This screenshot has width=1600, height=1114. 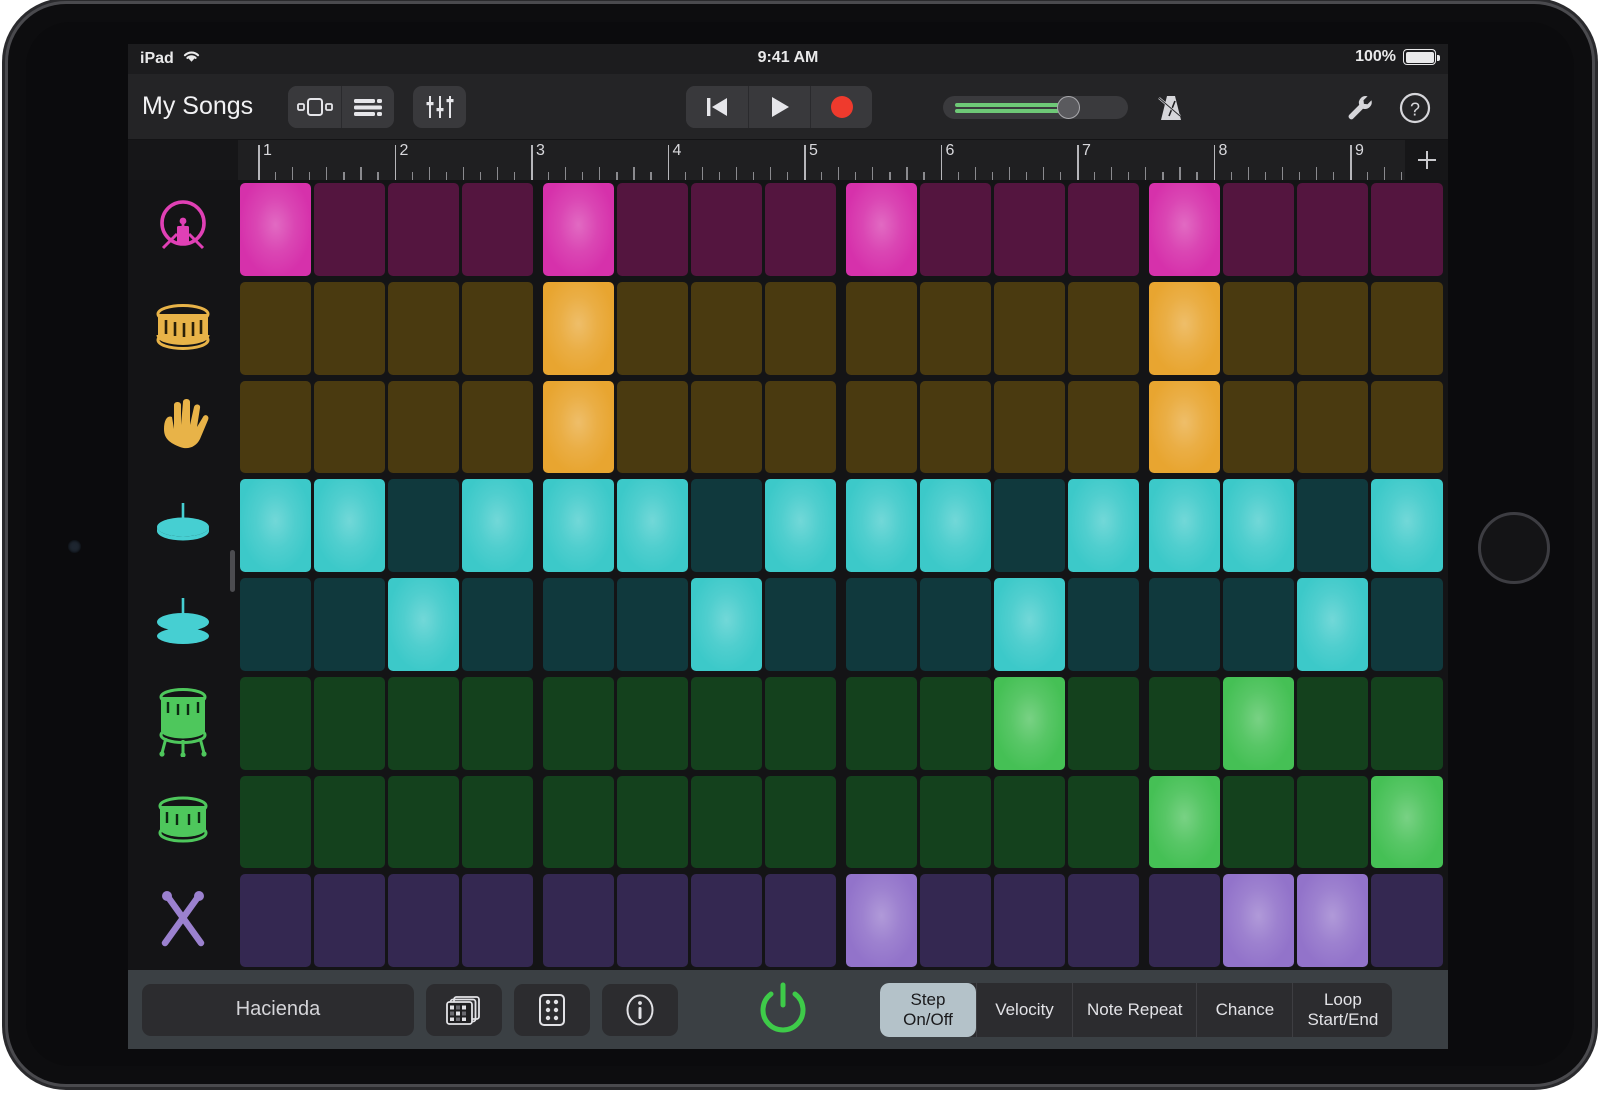 I want to click on mode-tab-step-on-off: Step On/Off, so click(x=928, y=1009).